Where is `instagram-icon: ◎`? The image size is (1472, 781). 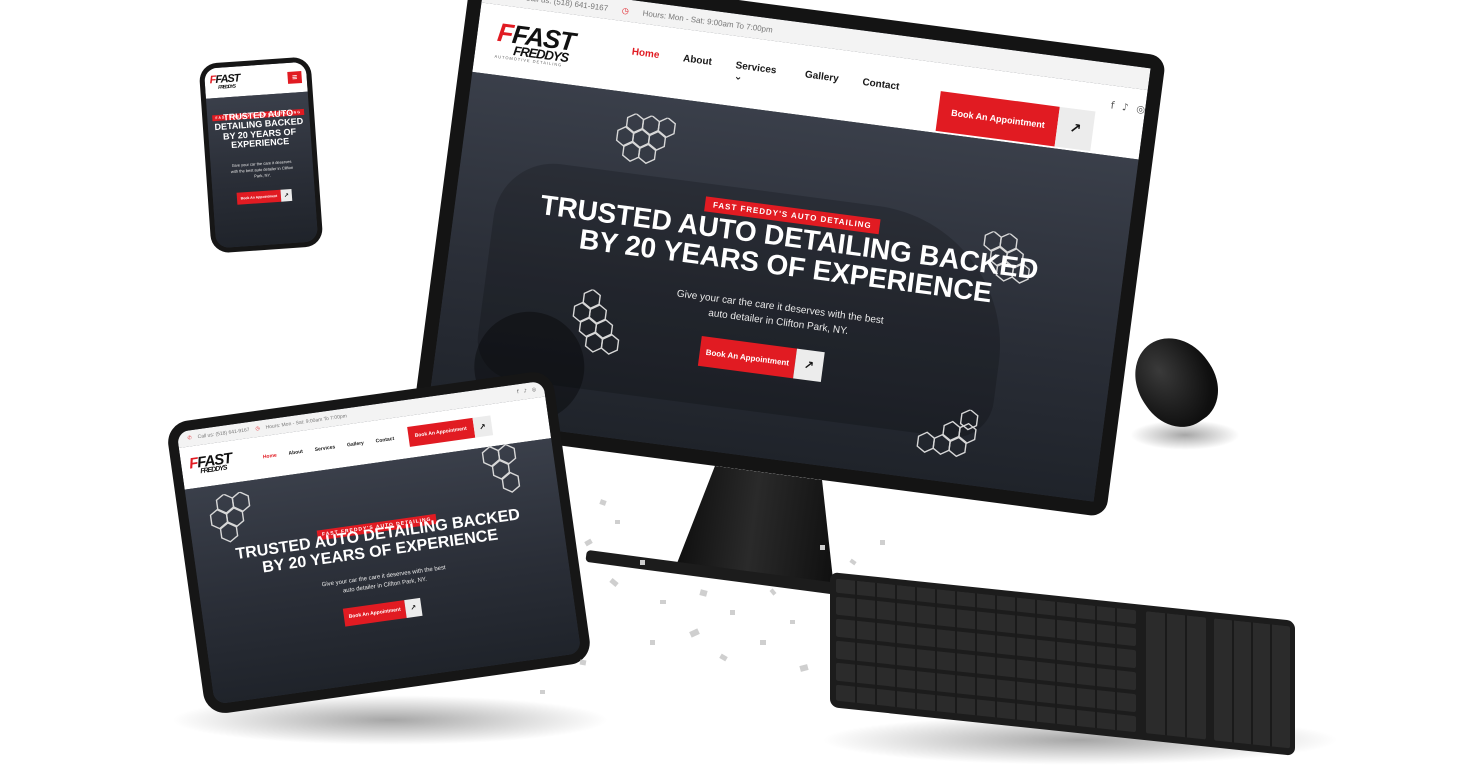
instagram-icon: ◎ is located at coordinates (1141, 109).